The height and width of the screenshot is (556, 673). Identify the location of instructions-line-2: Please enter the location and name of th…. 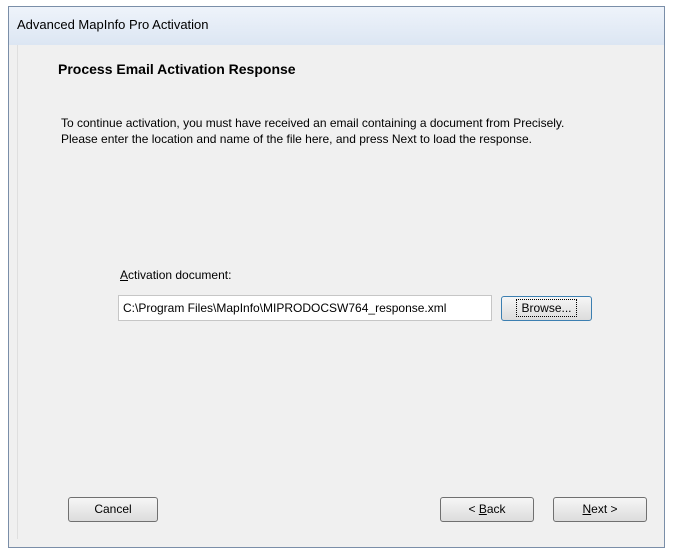
(296, 139).